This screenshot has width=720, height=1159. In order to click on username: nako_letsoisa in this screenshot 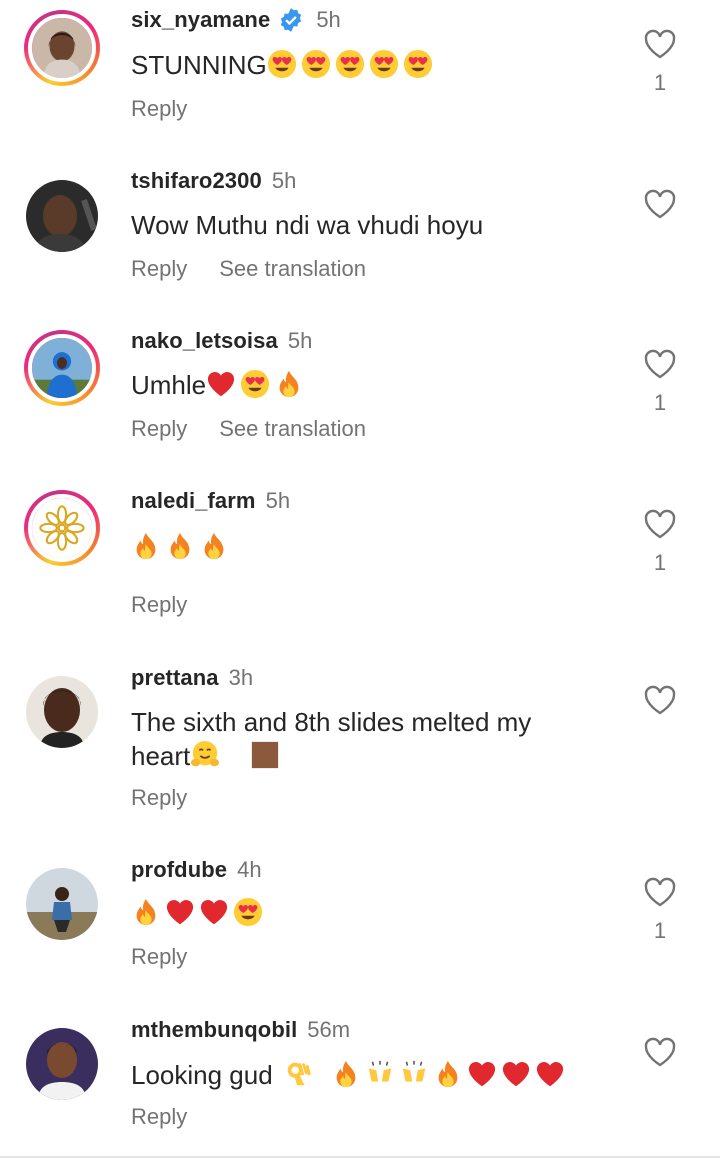, I will do `click(204, 341)`.